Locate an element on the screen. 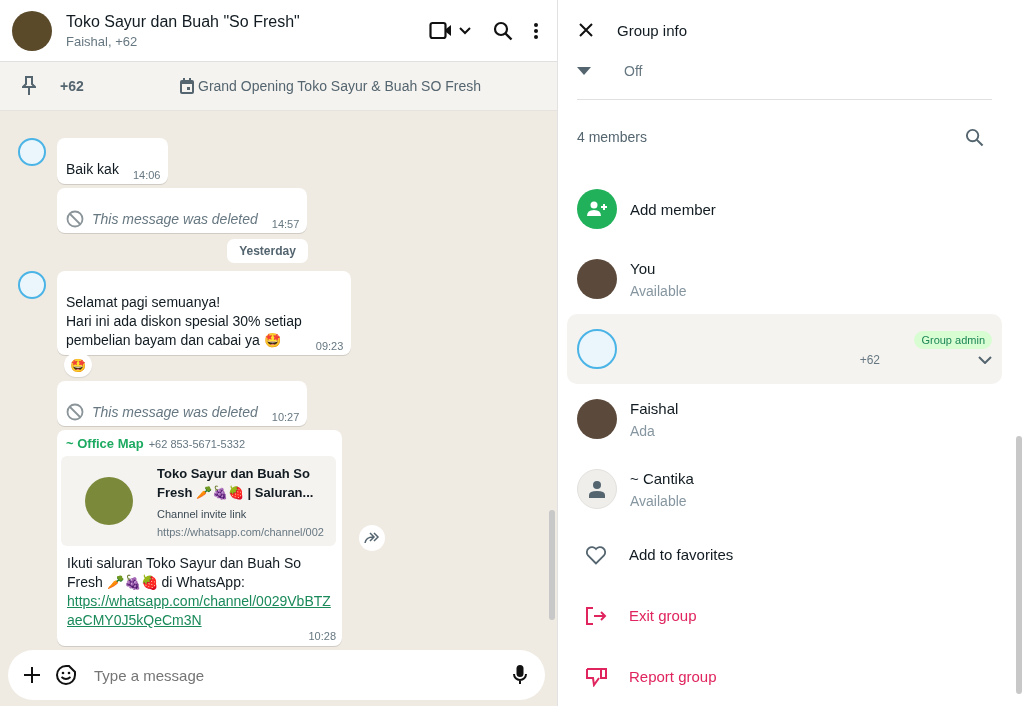  message-text: Baik kak is located at coordinates (92, 169).